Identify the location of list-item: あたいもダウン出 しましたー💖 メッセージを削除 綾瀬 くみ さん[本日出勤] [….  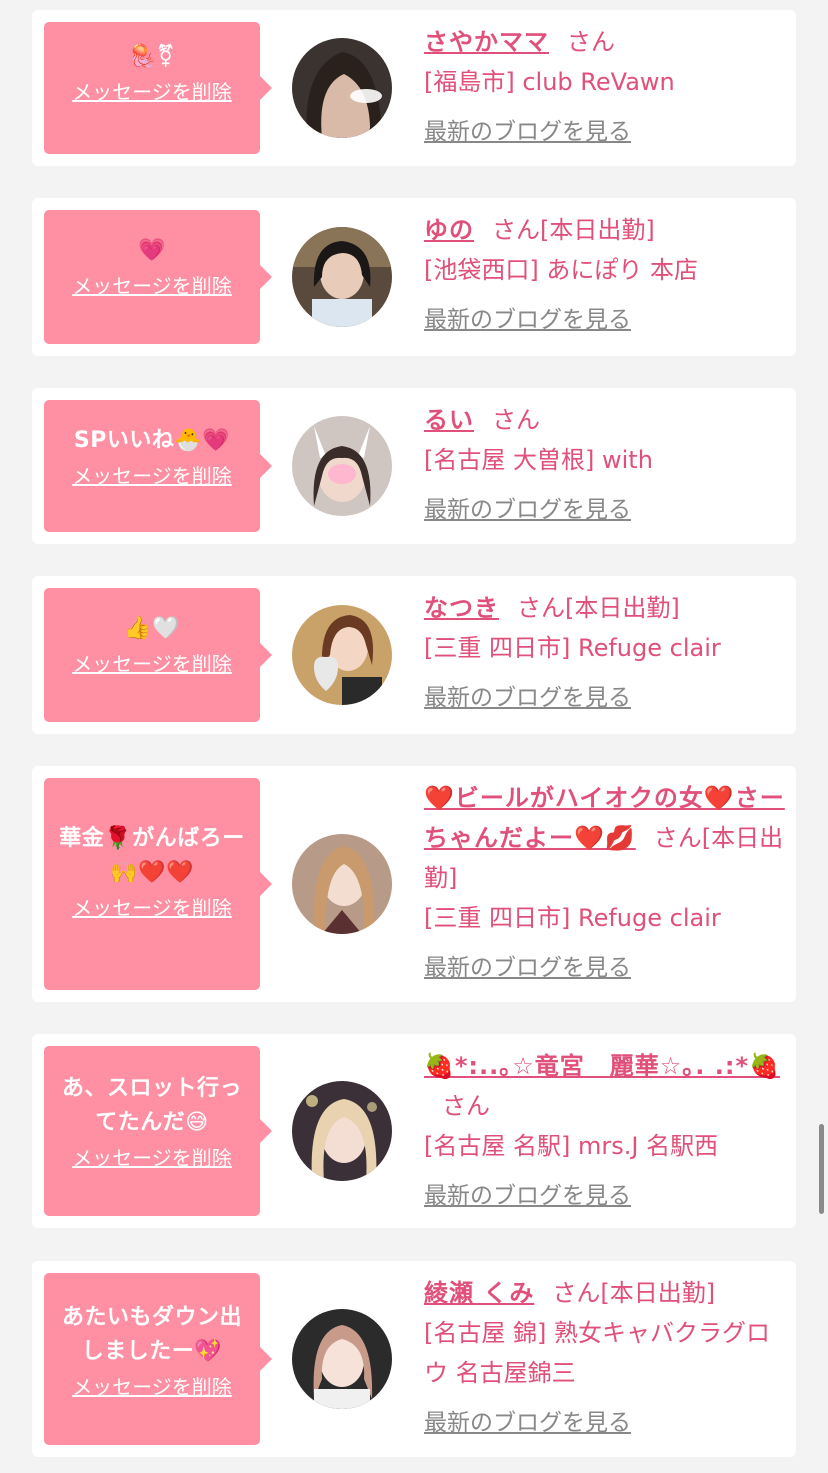
(414, 1359).